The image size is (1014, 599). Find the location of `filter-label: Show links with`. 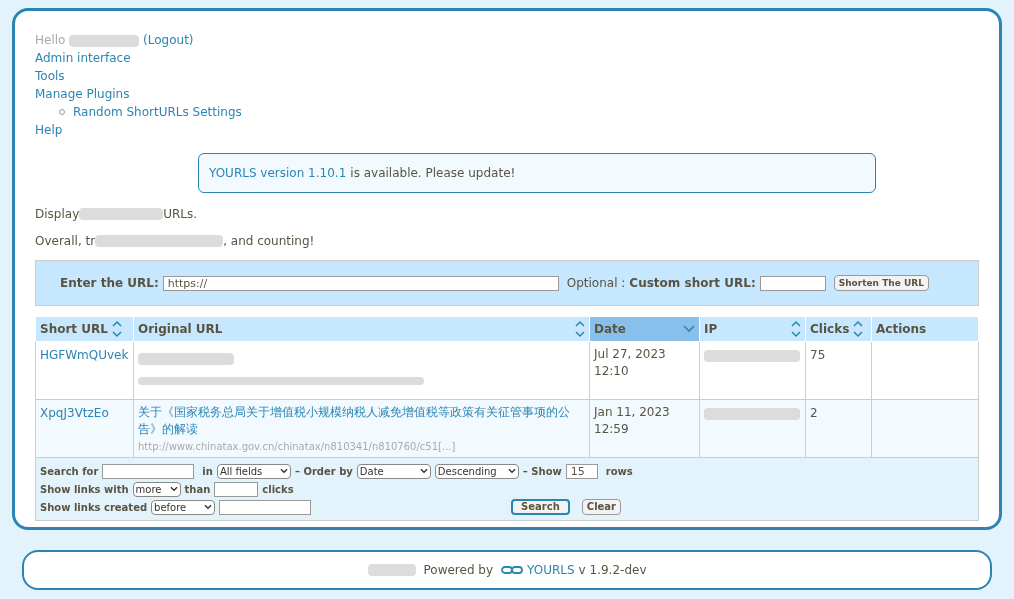

filter-label: Show links with is located at coordinates (84, 489).